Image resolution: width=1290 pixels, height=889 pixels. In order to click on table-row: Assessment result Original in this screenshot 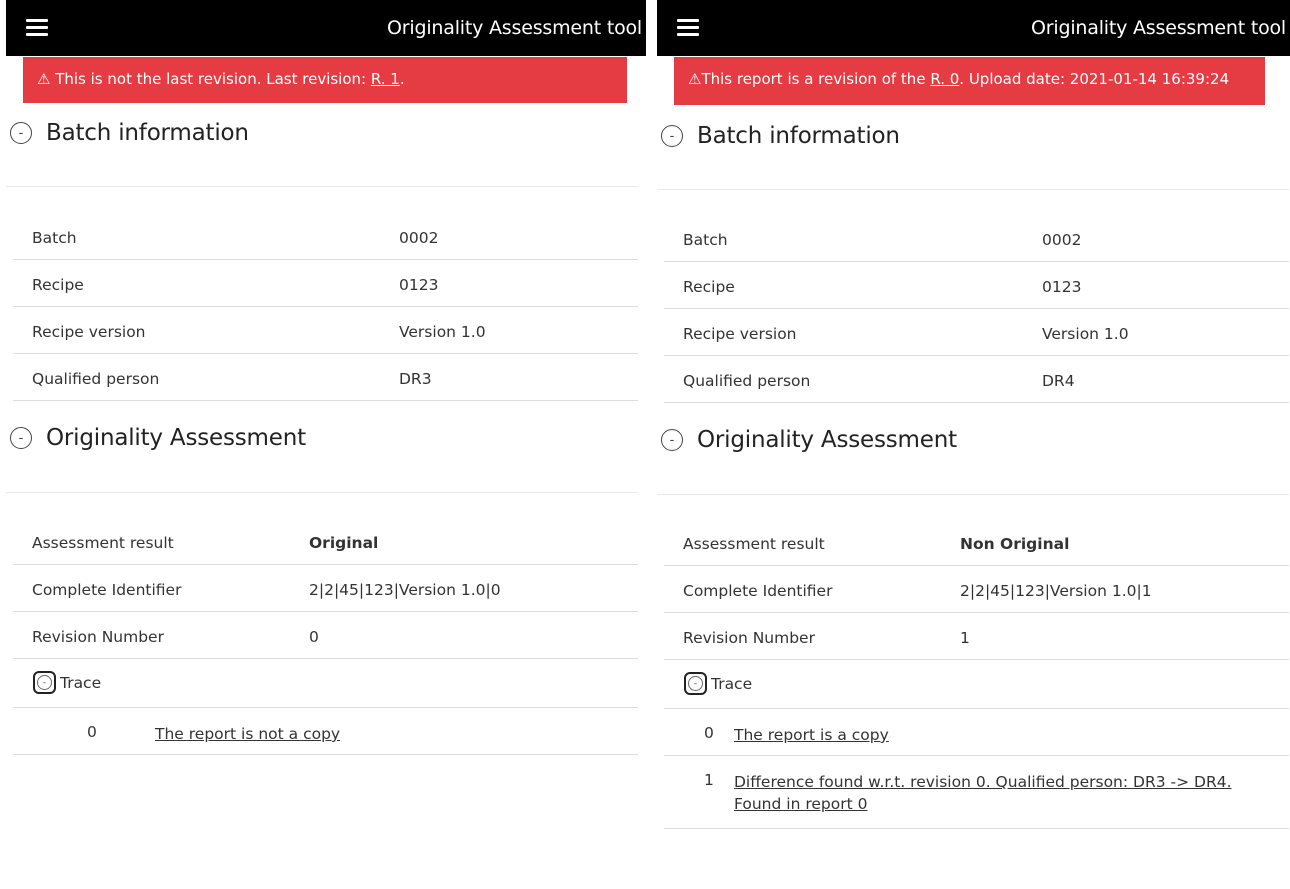, I will do `click(325, 541)`.